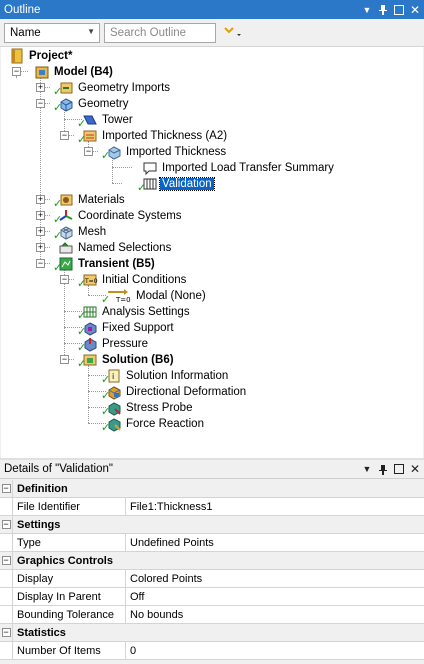 The width and height of the screenshot is (424, 664). What do you see at coordinates (41, 632) in the screenshot?
I see `section-label: Statistics` at bounding box center [41, 632].